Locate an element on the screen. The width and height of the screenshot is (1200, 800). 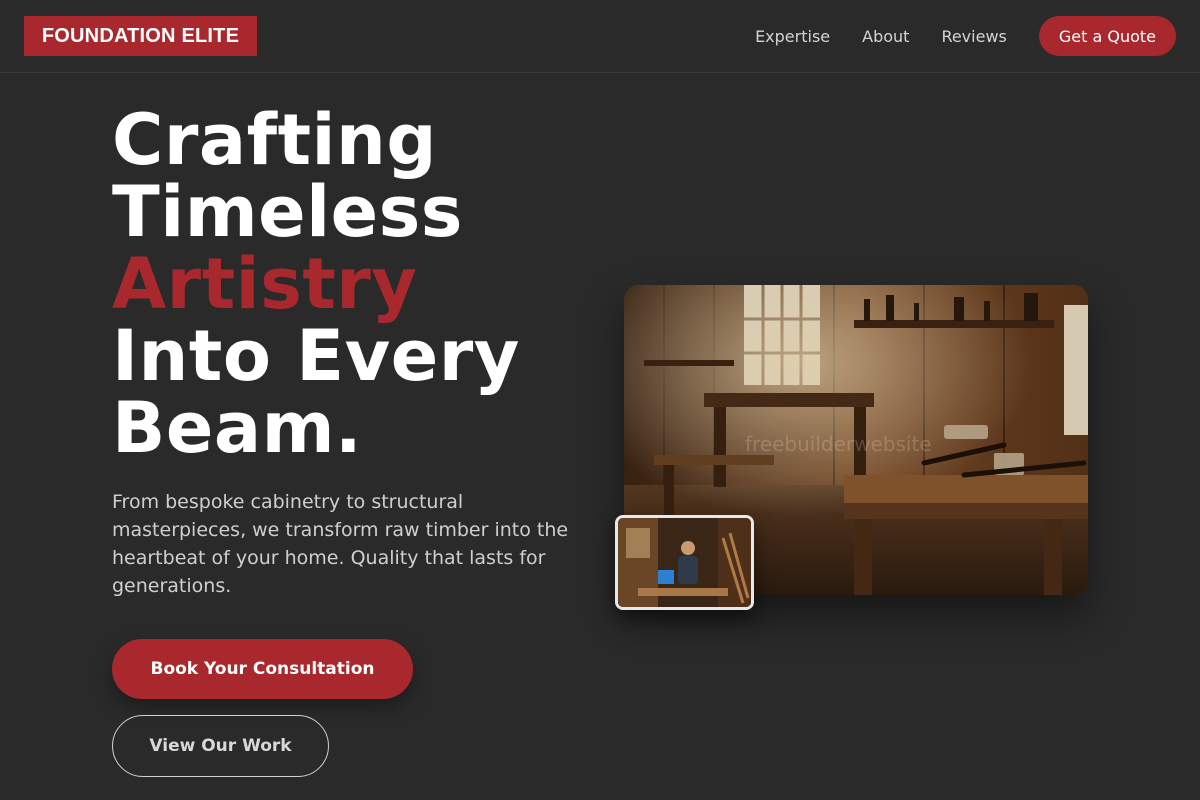
nav-links: Expertise About Reviews Get a Quote is located at coordinates (965, 36).